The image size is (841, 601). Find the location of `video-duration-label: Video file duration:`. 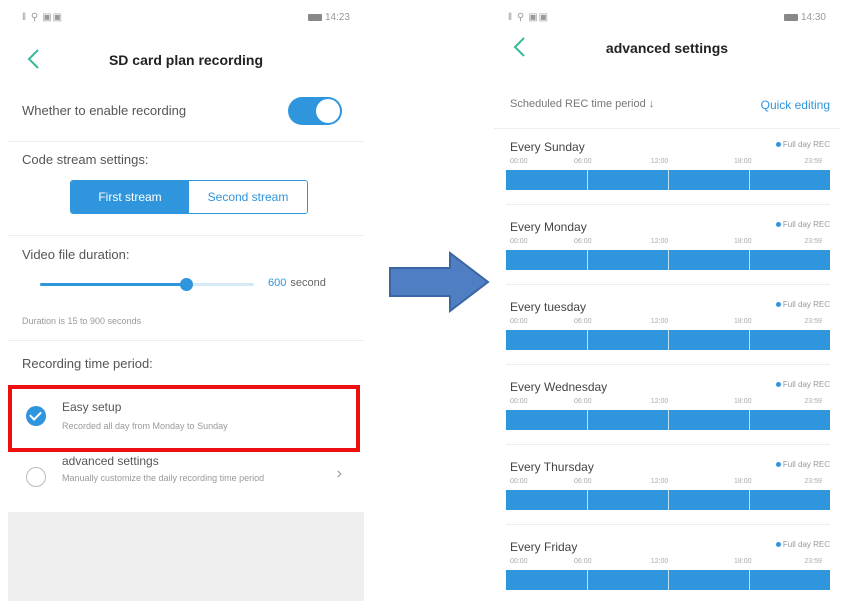

video-duration-label: Video file duration: is located at coordinates (76, 254).